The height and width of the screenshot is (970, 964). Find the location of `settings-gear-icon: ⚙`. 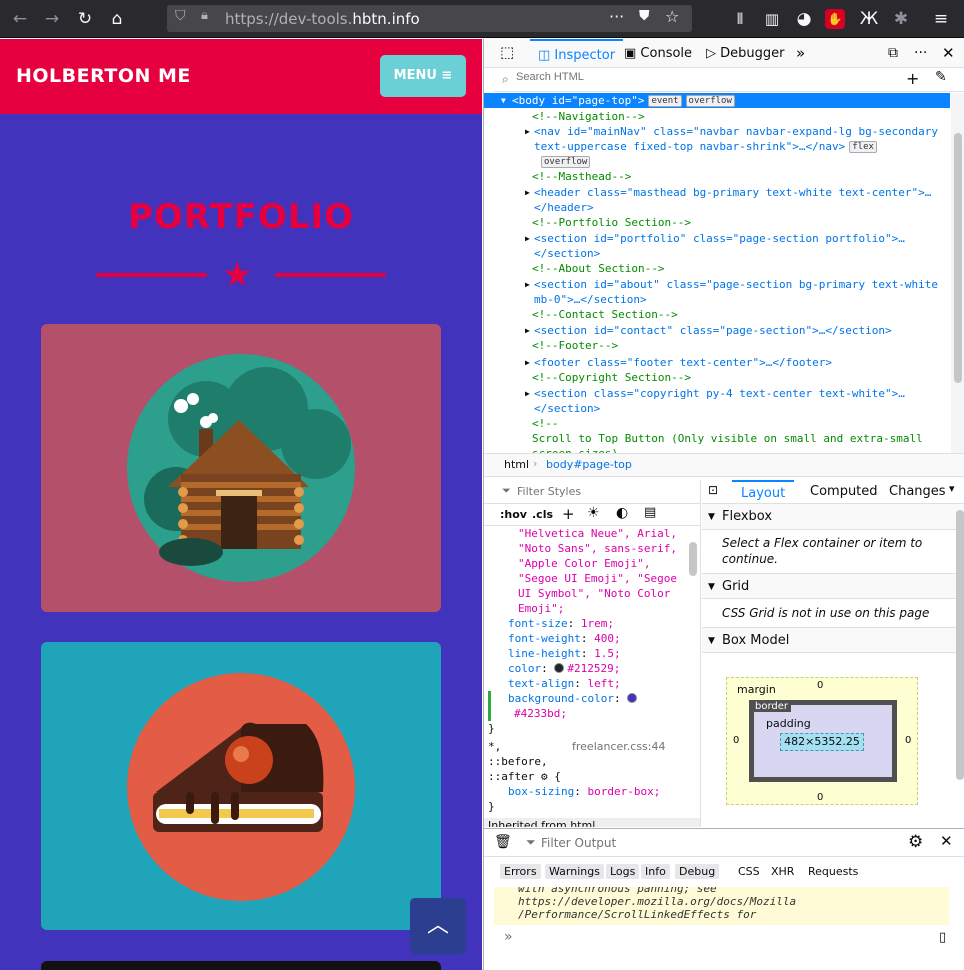

settings-gear-icon: ⚙ is located at coordinates (915, 842).